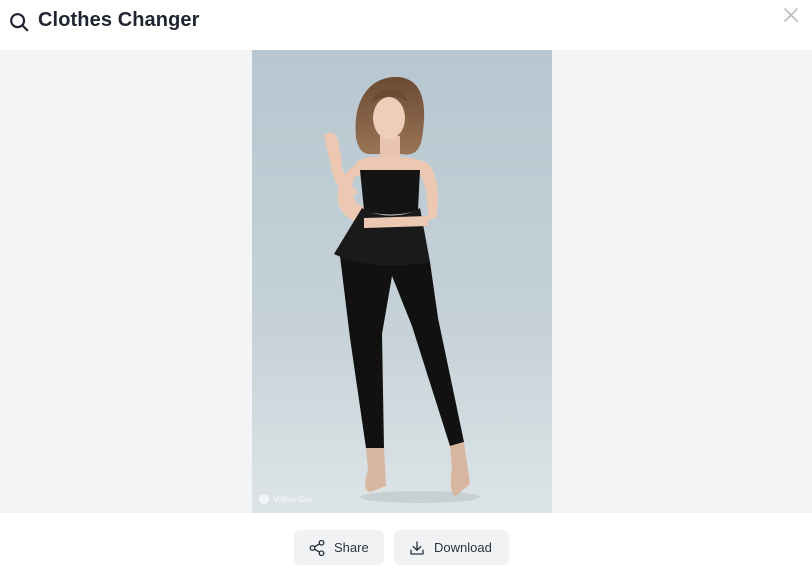 The height and width of the screenshot is (574, 812). I want to click on close-icon, so click(791, 15).